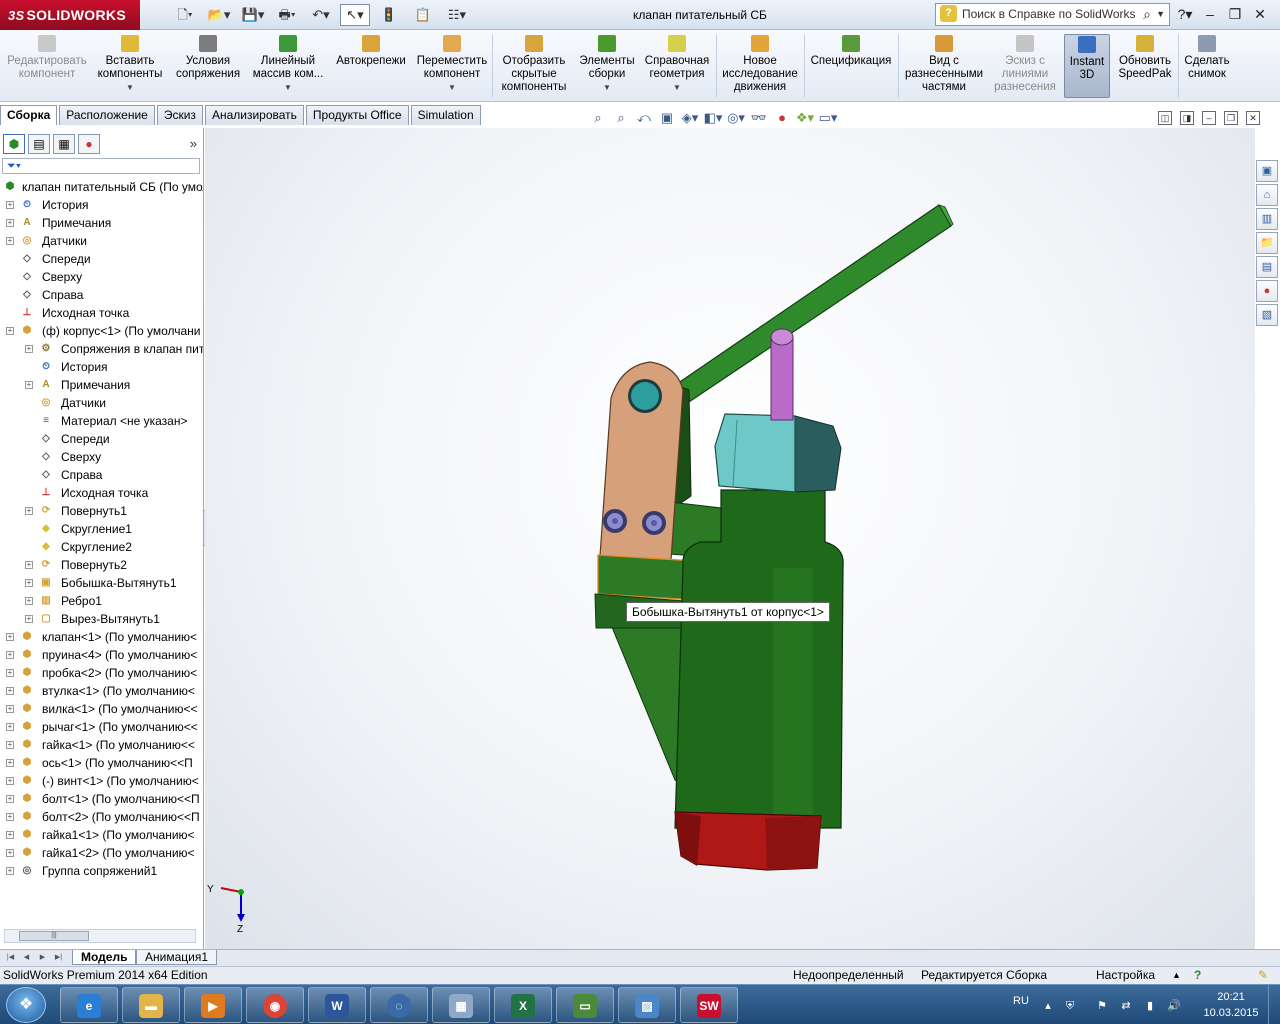 Image resolution: width=1280 pixels, height=1024 pixels. What do you see at coordinates (101, 241) in the screenshot?
I see `tree-item: + ◎ Датчики` at bounding box center [101, 241].